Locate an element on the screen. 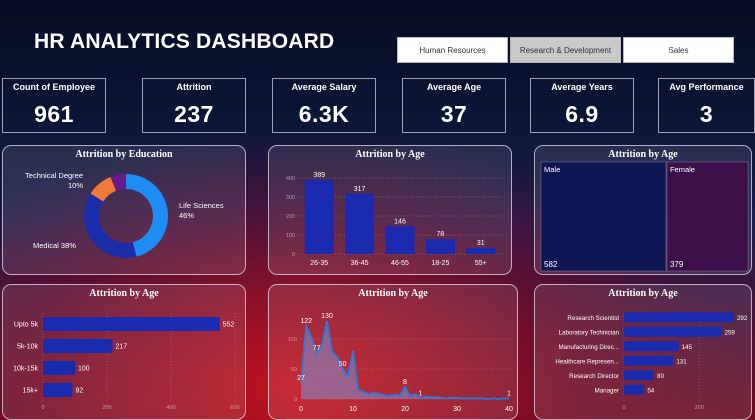 The image size is (755, 420). donut-slice is located at coordinates (110, 225).